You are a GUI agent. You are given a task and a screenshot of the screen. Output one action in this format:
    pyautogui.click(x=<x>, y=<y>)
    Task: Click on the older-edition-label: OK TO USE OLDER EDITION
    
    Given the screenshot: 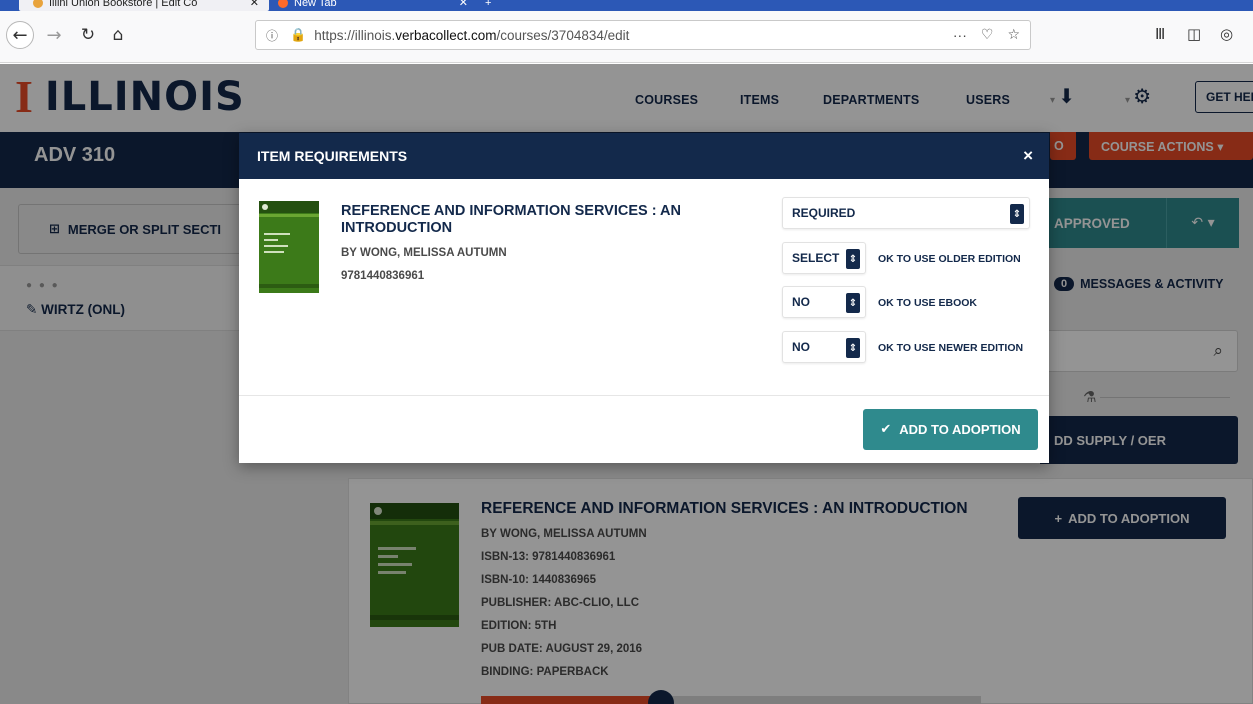 What is the action you would take?
    pyautogui.click(x=949, y=259)
    